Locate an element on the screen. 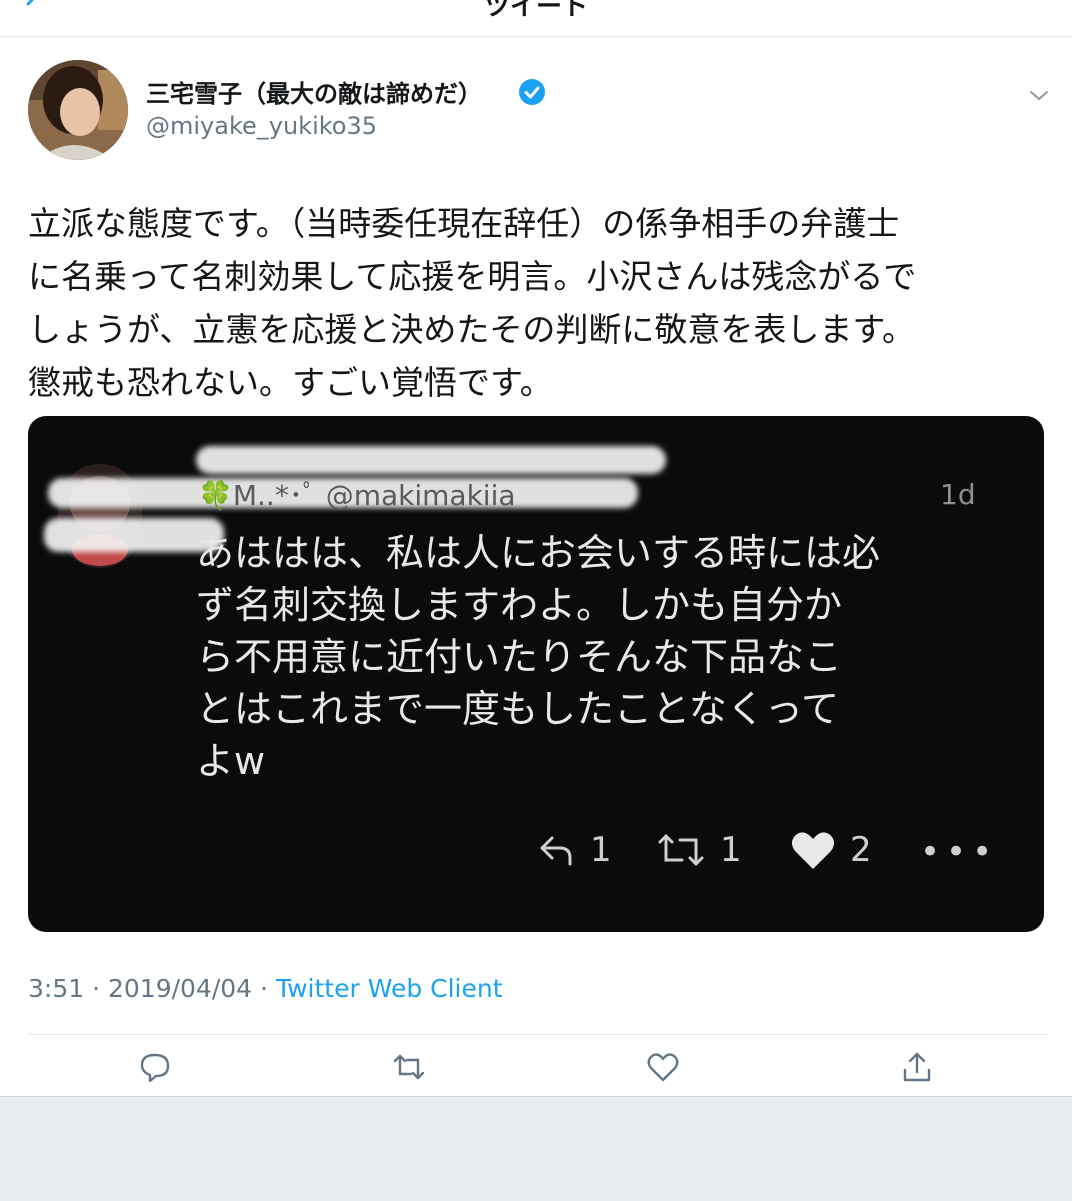 Image resolution: width=1072 pixels, height=1201 pixels. display-name: 三宅雪子（最大の敵は諦めだ） is located at coordinates (314, 91).